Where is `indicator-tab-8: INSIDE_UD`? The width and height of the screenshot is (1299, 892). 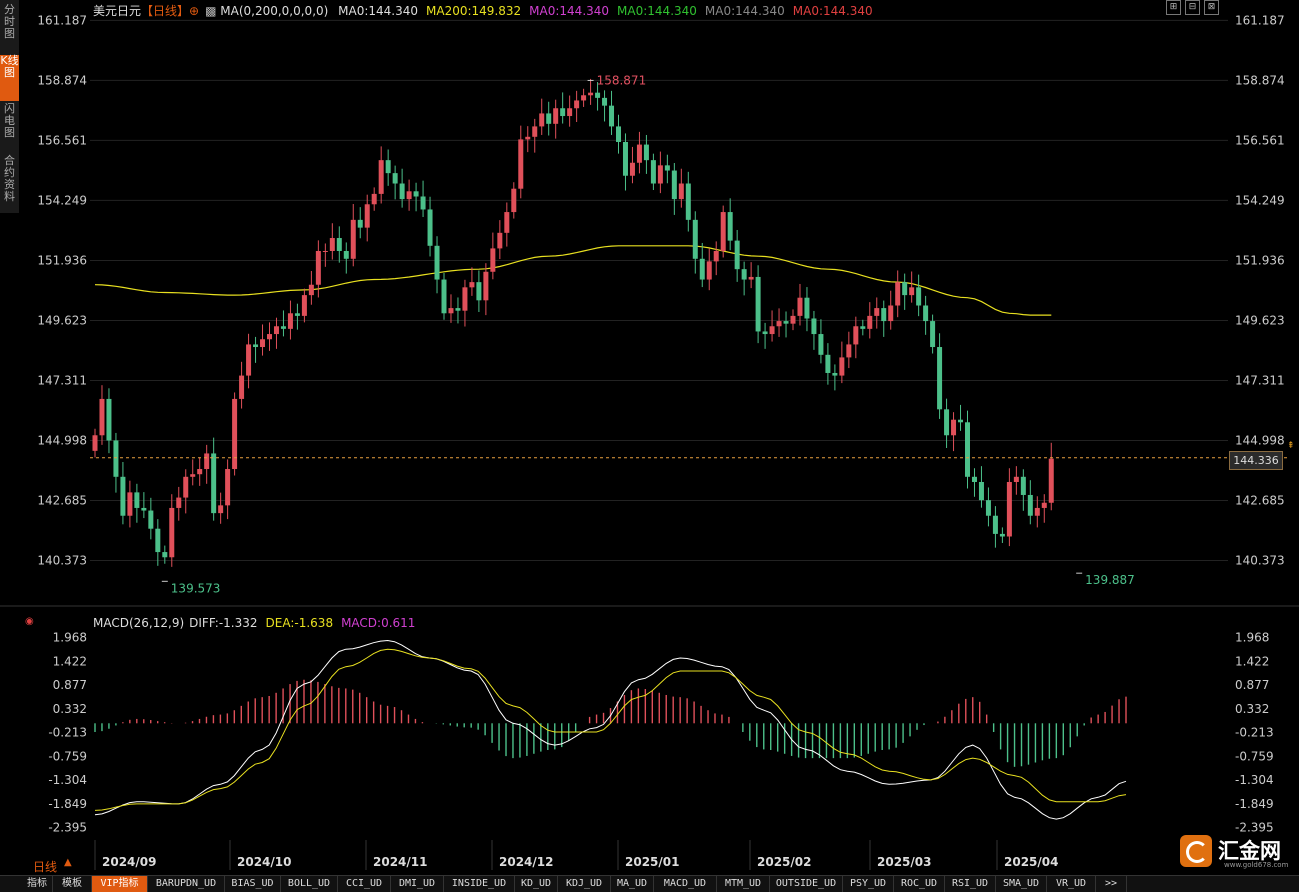 indicator-tab-8: INSIDE_UD is located at coordinates (479, 884).